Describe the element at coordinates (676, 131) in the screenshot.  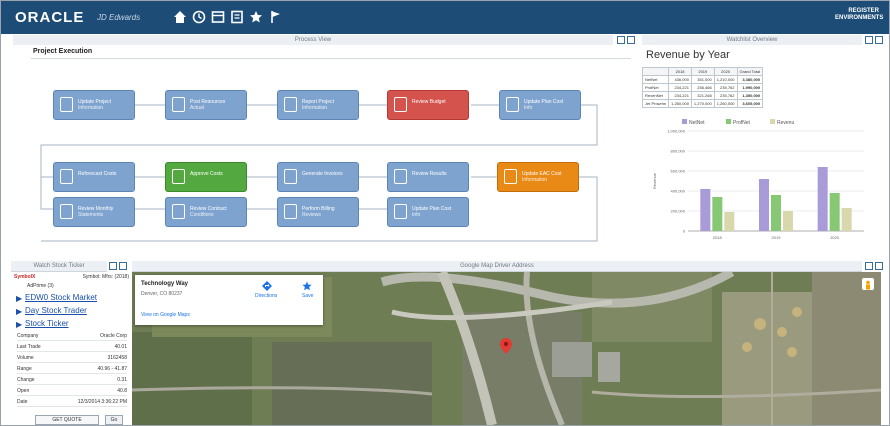
I see `y-tick-label: 1,000,000` at that location.